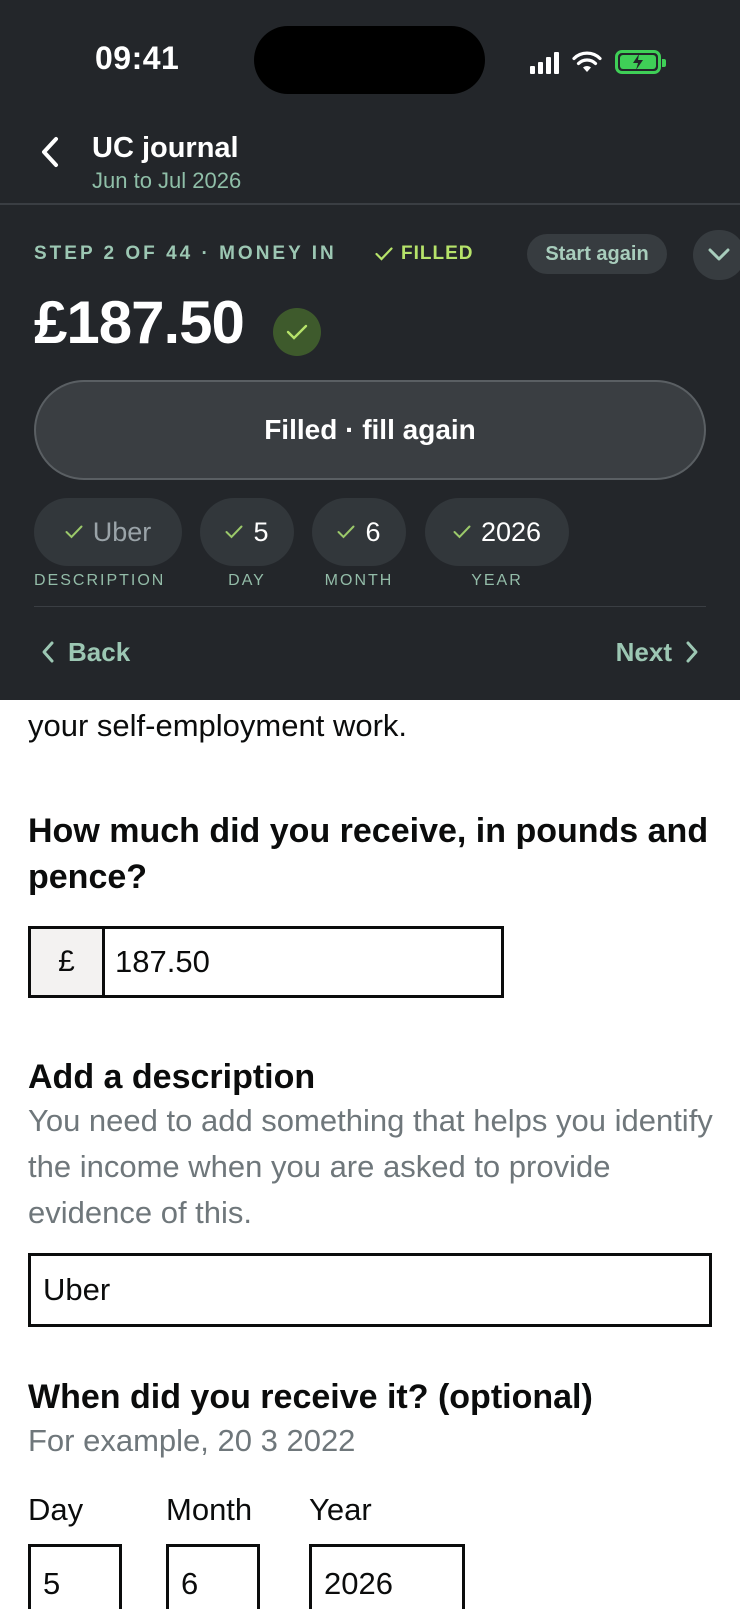  What do you see at coordinates (137, 58) in the screenshot?
I see `status-time: 09:41` at bounding box center [137, 58].